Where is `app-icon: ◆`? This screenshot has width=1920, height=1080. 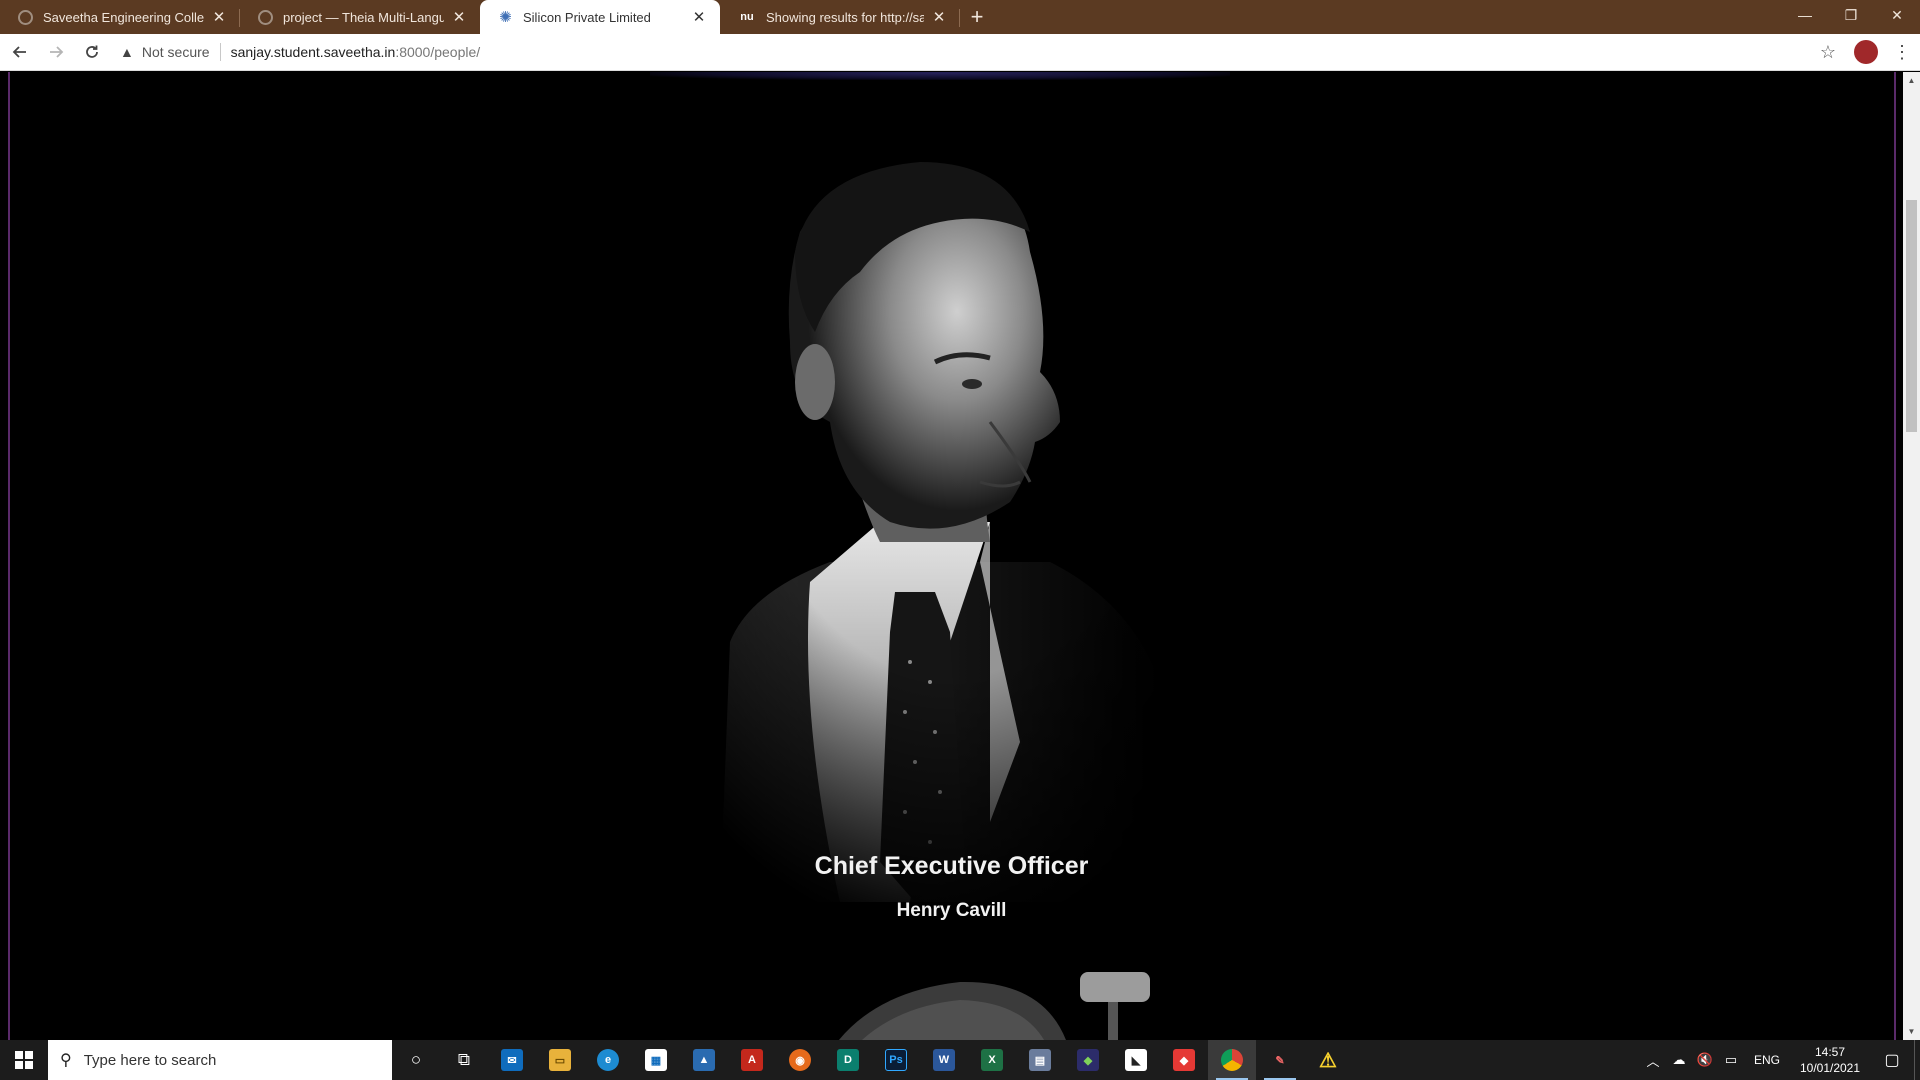
app-icon: ◆ is located at coordinates (1088, 1060).